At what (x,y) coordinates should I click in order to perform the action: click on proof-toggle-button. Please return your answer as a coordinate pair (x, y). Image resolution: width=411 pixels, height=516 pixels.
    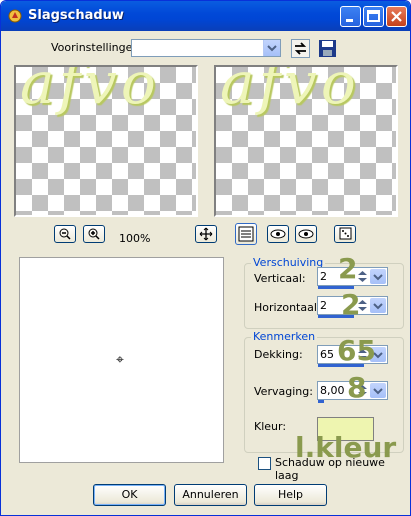
    Looking at the image, I should click on (246, 234).